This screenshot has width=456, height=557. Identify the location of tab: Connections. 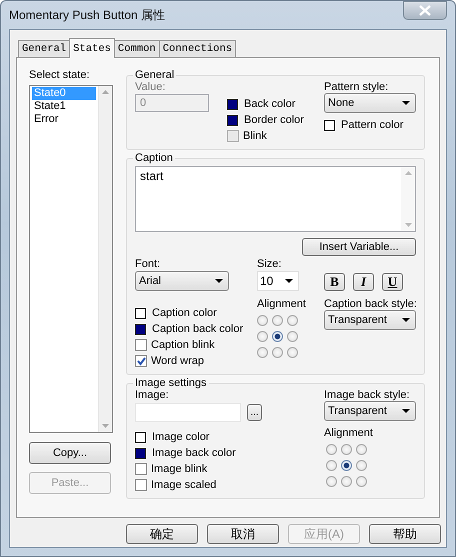
(197, 48).